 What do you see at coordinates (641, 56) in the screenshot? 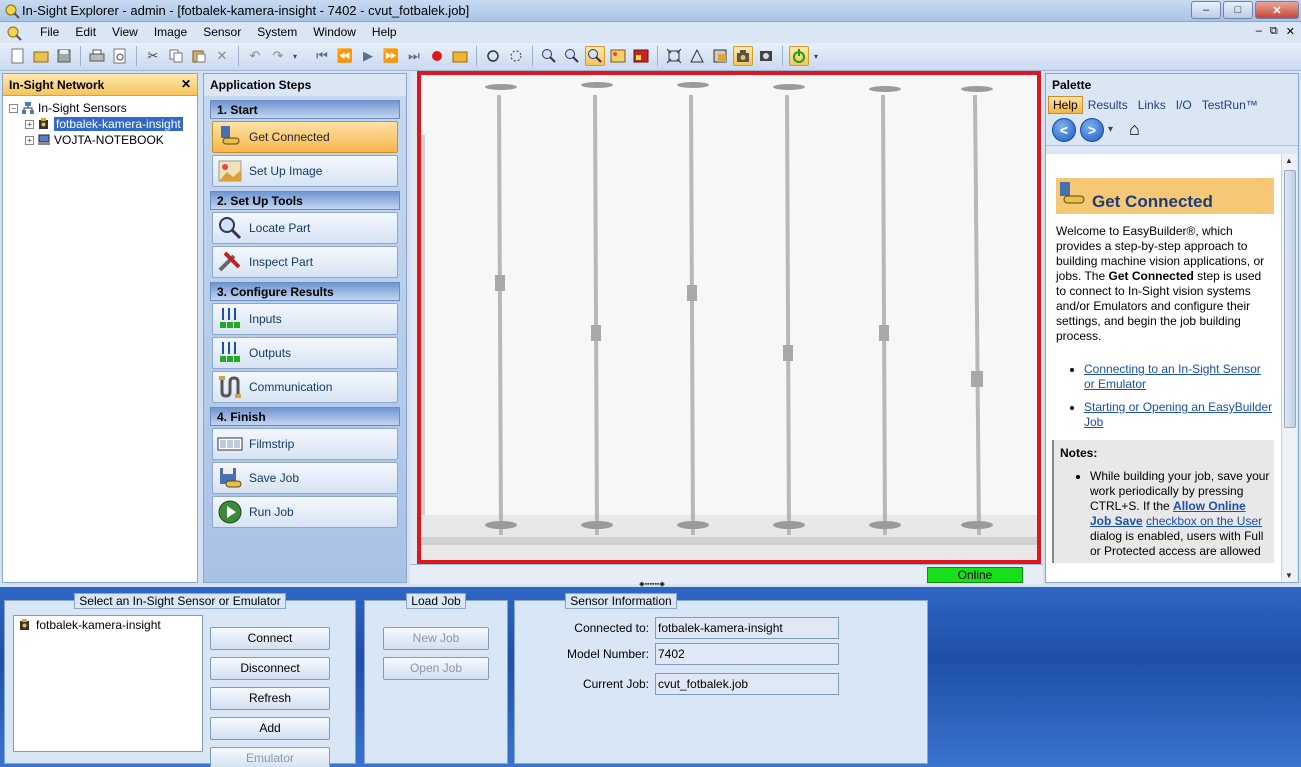
I see `image-color-icon` at bounding box center [641, 56].